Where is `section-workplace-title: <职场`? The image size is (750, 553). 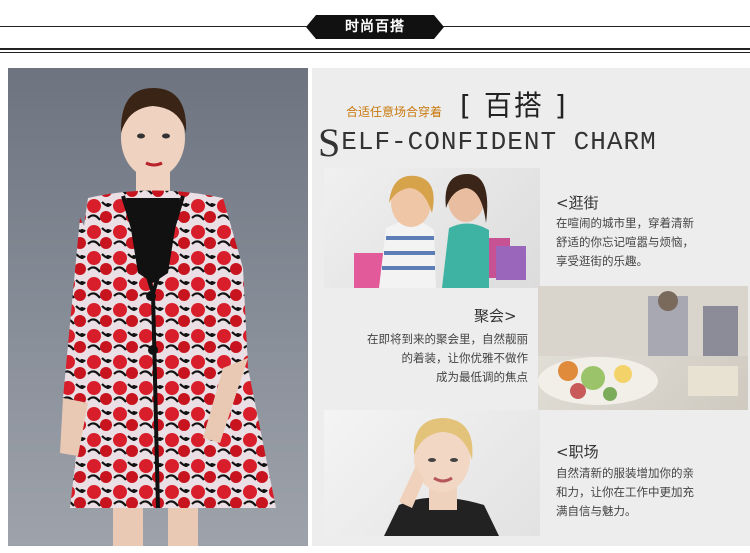 section-workplace-title: <职场 is located at coordinates (577, 452).